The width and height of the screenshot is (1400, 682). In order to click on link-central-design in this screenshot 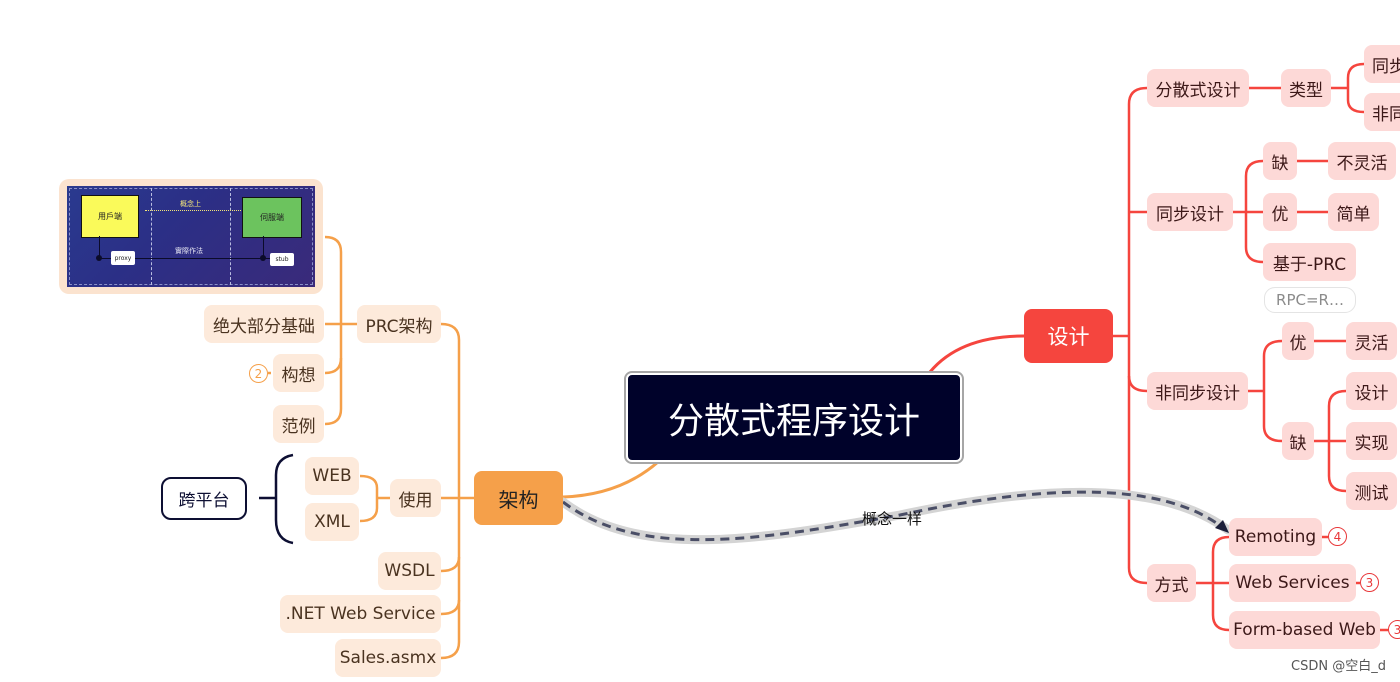, I will do `click(976, 353)`.